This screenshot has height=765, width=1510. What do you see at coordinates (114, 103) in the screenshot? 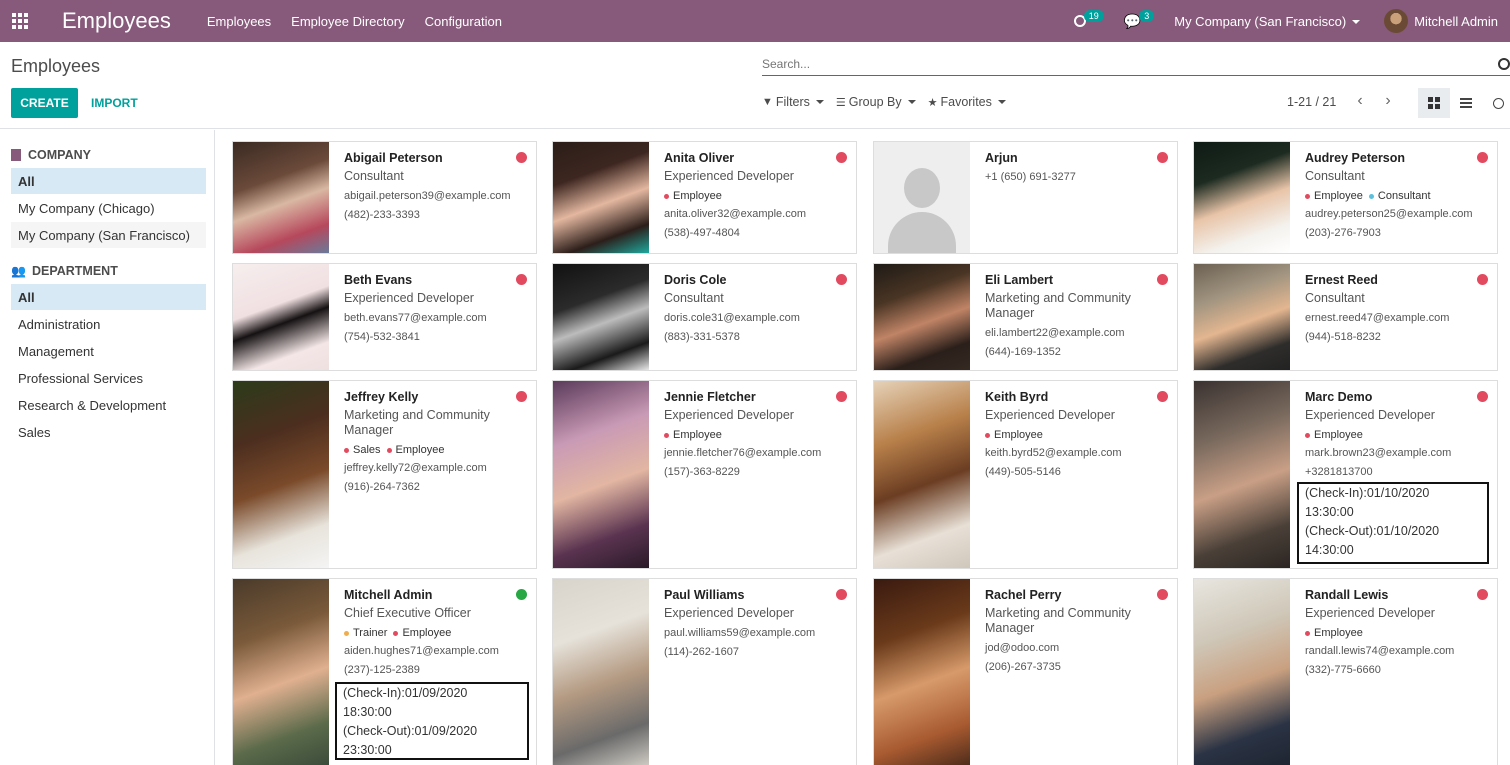
I see `import-button: IMPORT` at bounding box center [114, 103].